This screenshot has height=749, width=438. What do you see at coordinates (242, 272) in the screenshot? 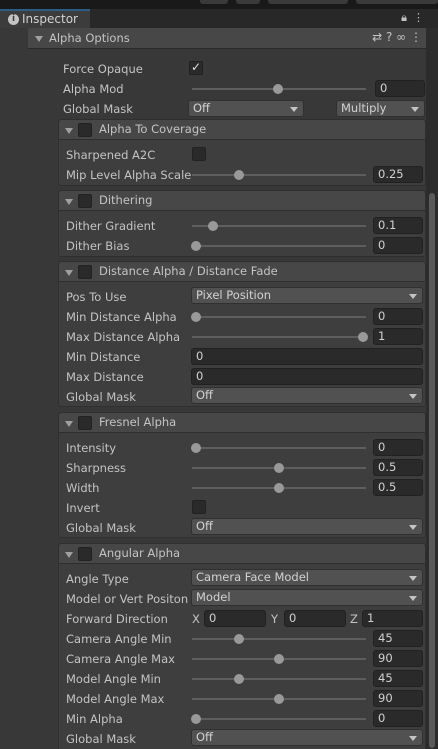
I see `distance-alpha-header: Distance Alpha / Distance Fade` at bounding box center [242, 272].